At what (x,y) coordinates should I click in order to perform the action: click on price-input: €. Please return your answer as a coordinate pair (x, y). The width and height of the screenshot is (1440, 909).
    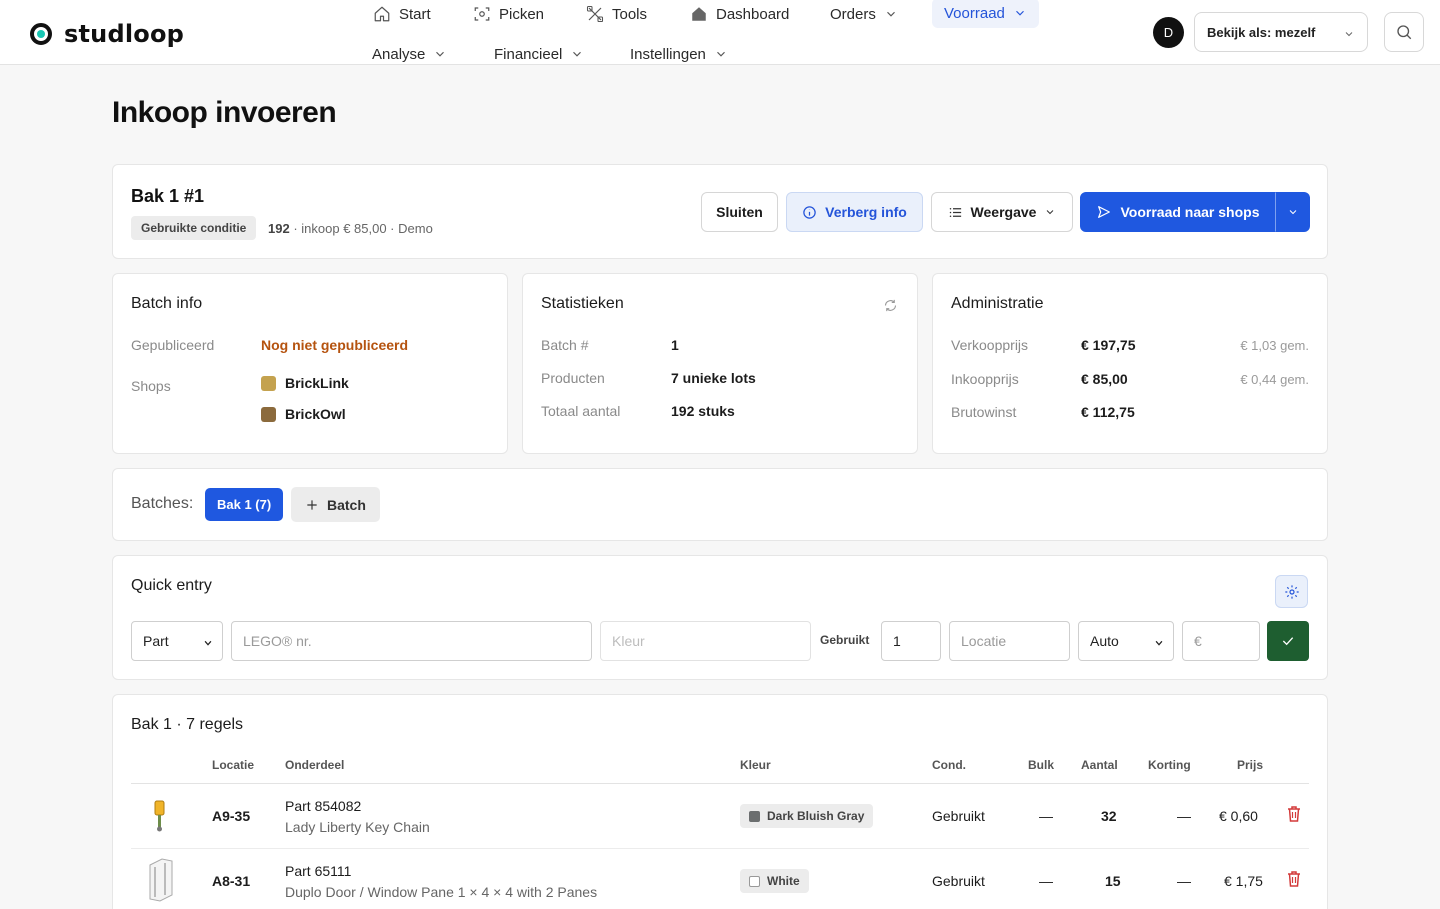
    Looking at the image, I should click on (1221, 641).